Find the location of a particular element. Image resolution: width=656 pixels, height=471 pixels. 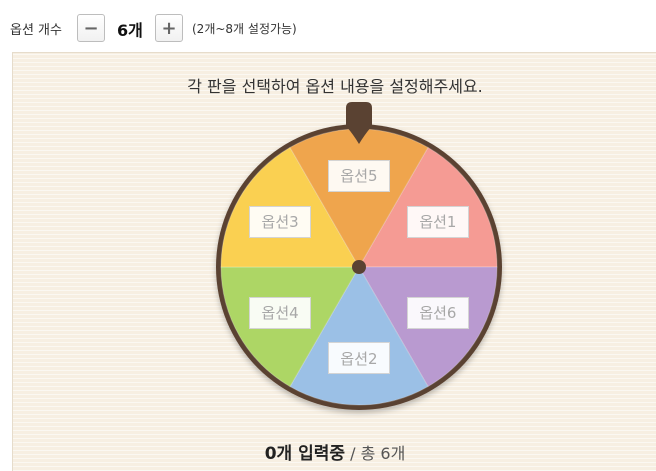

option-label: 옵션5 is located at coordinates (359, 175).